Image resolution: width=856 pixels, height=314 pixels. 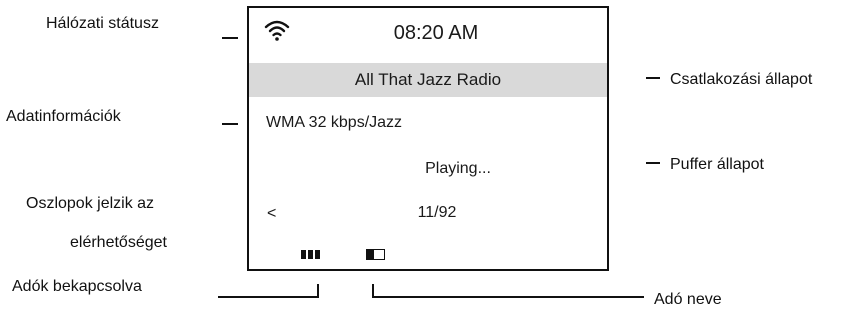 I want to click on callout-stations-on: Adók bekapcsolva, so click(x=77, y=286).